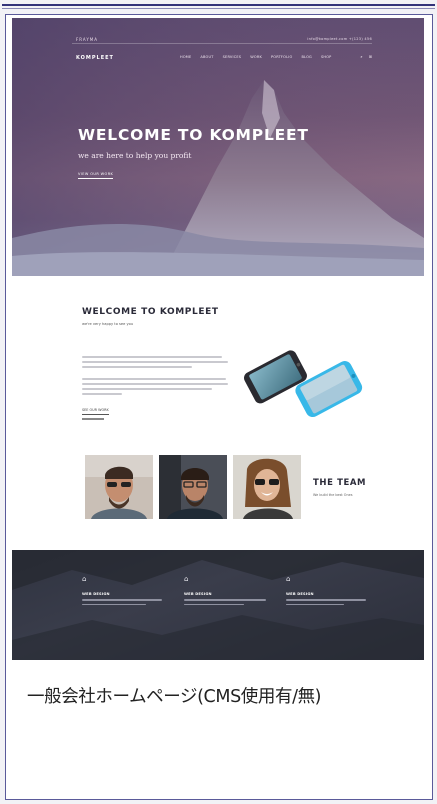  I want to click on hero-cta-button: VIEW OUR WORK, so click(96, 175).